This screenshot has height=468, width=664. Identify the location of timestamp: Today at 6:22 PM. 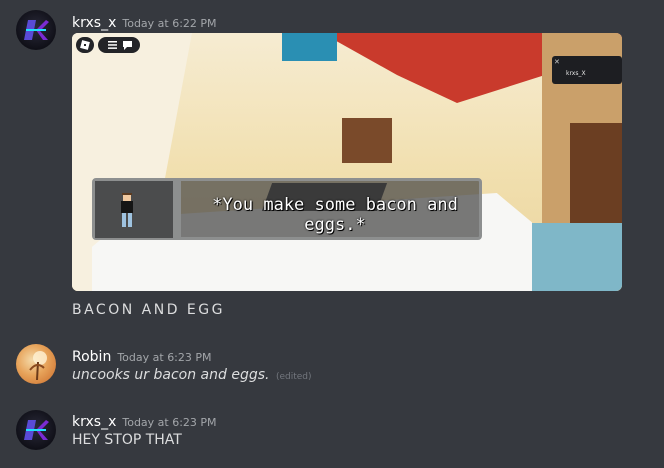
(169, 23).